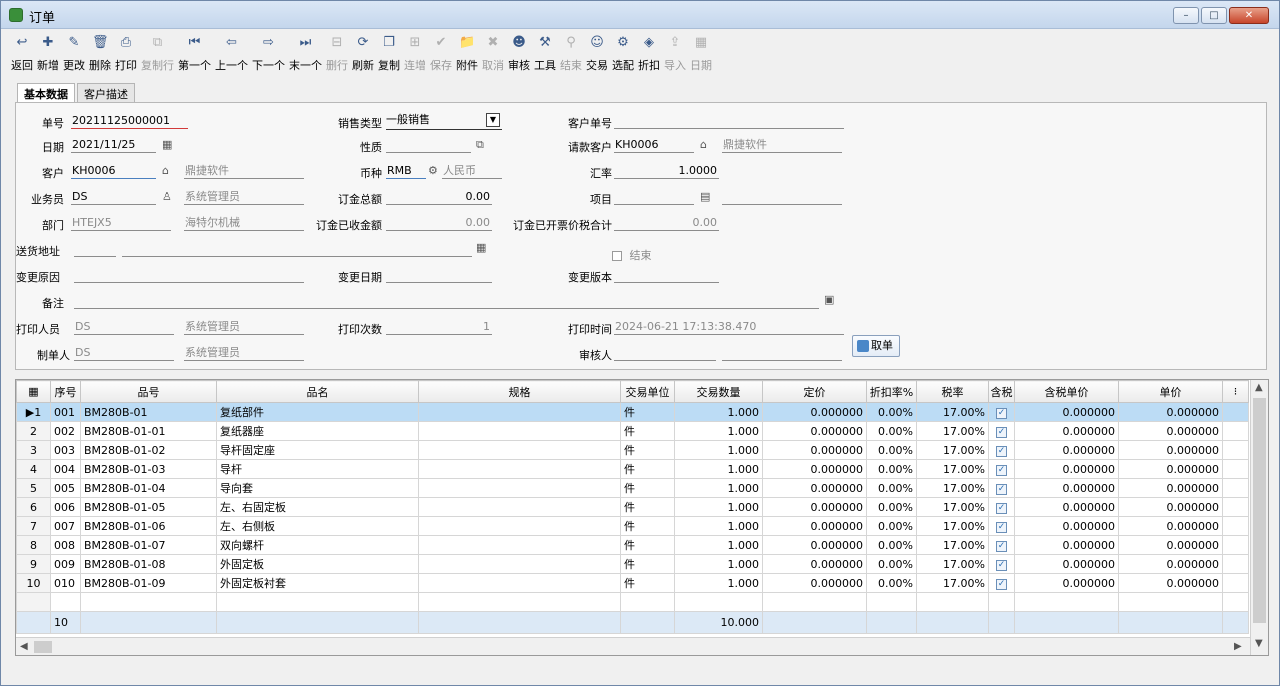 The height and width of the screenshot is (686, 1280). Describe the element at coordinates (317, 583) in the screenshot. I see `grid-cell: 外固定板衬套` at that location.